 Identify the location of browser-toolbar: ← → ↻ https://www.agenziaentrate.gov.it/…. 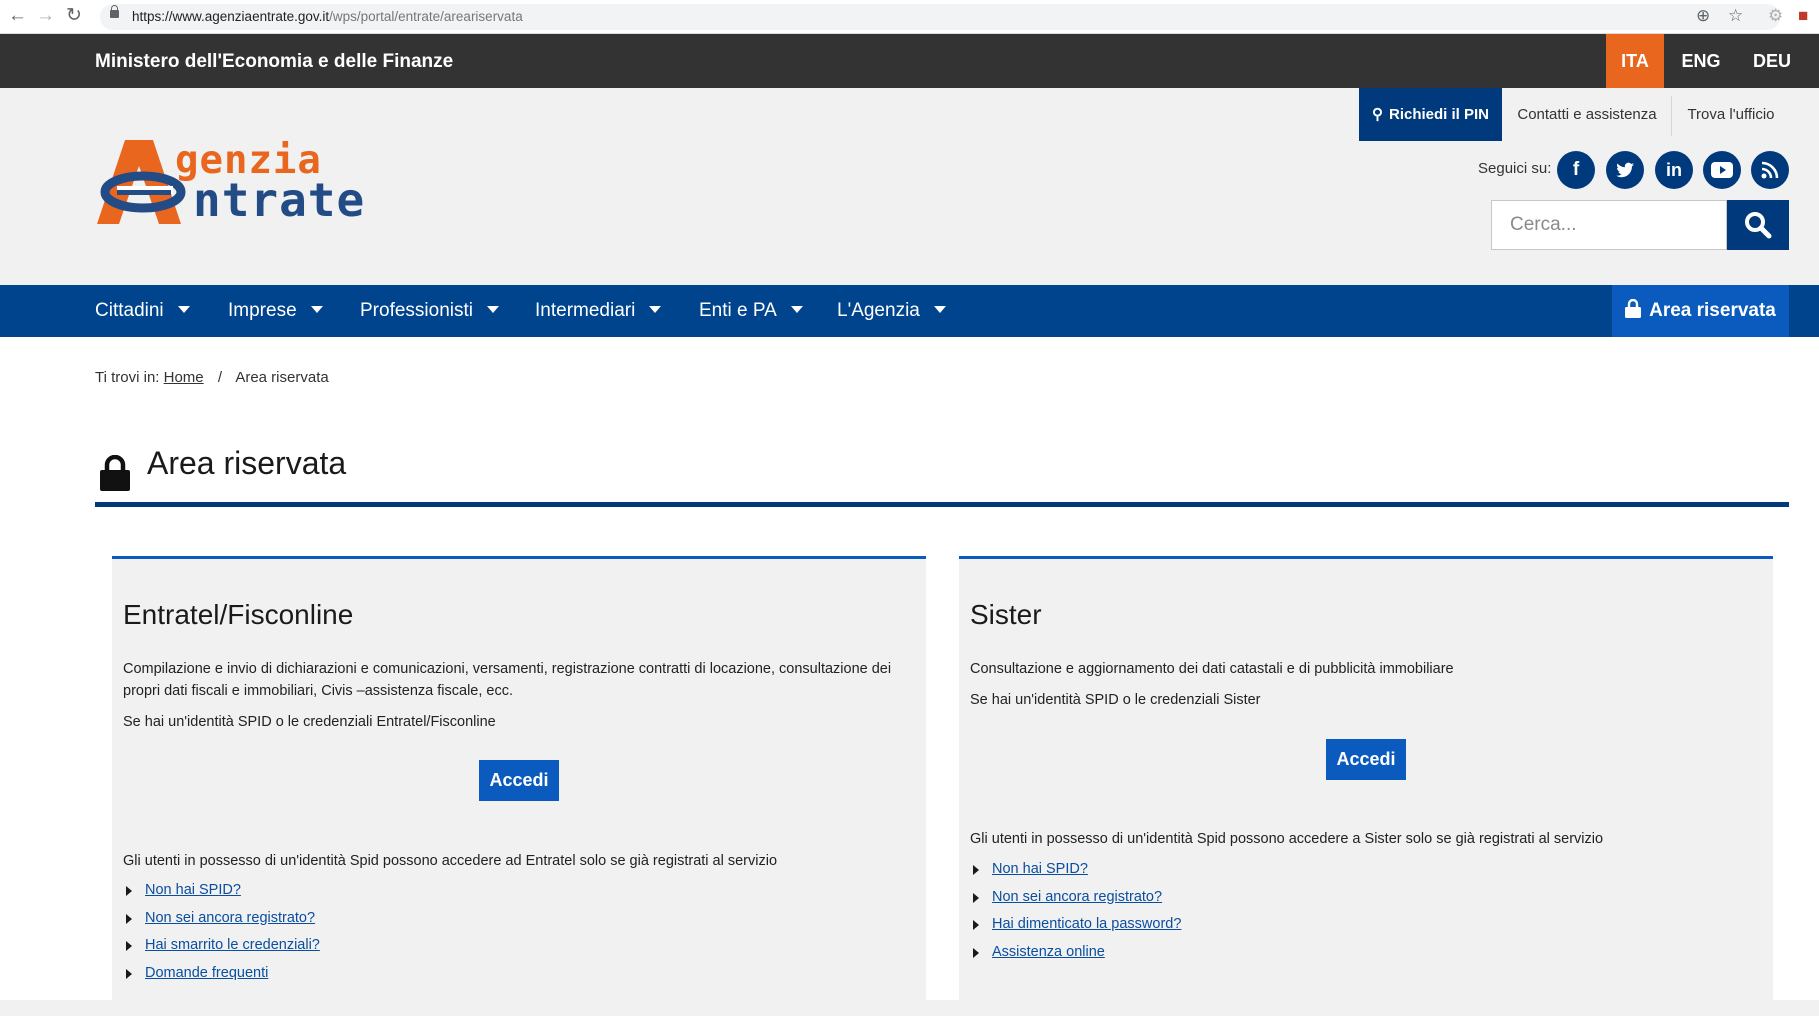
(909, 17).